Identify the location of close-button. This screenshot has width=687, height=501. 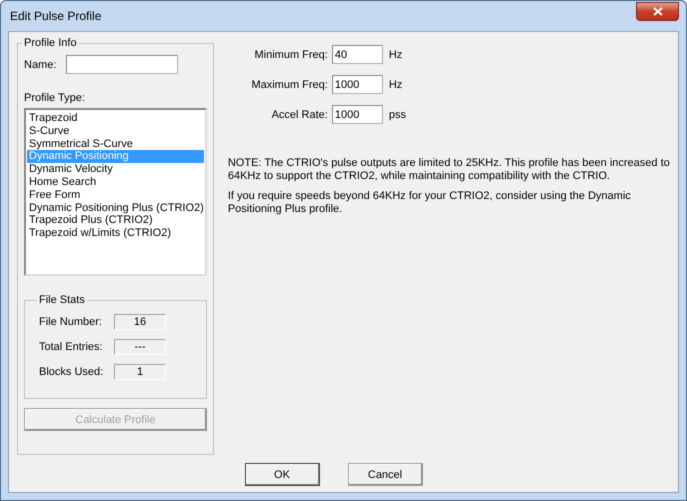
(657, 11).